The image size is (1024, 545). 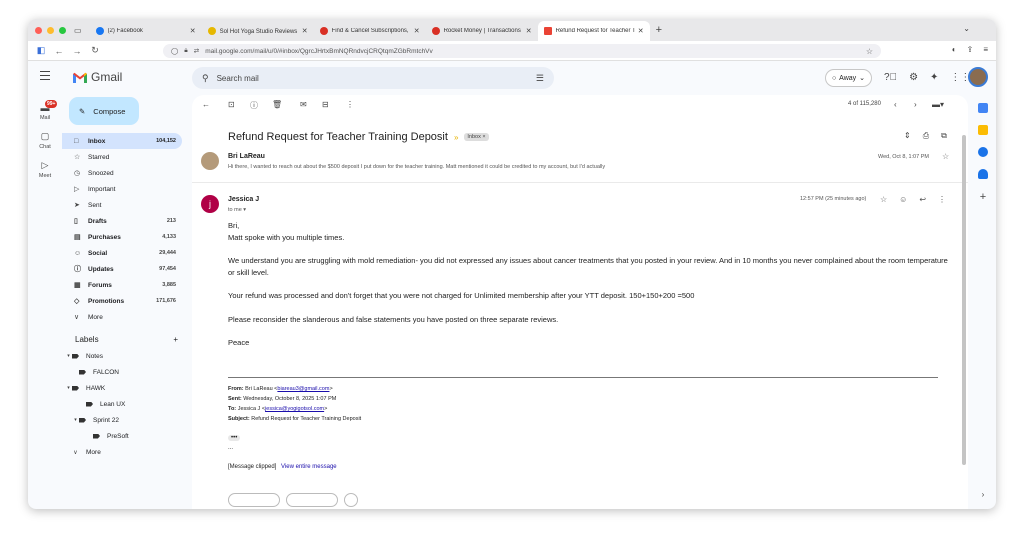 I want to click on gmail-logo: Gmail, so click(x=97, y=77).